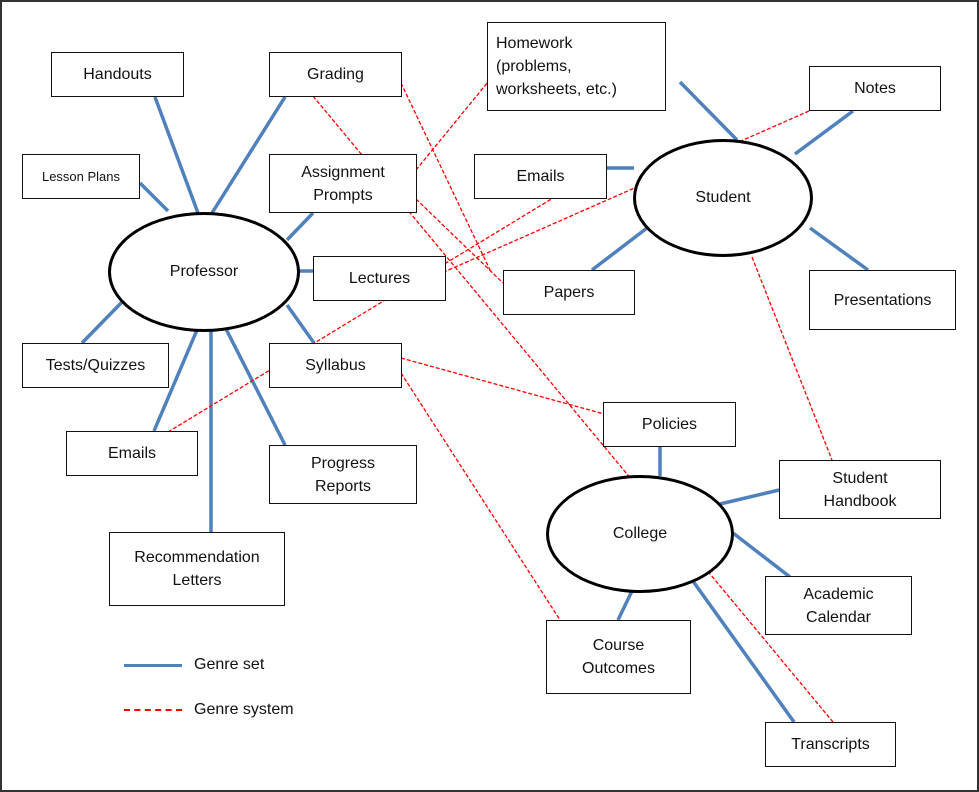  I want to click on genre-set-link-student-notes, so click(824, 132).